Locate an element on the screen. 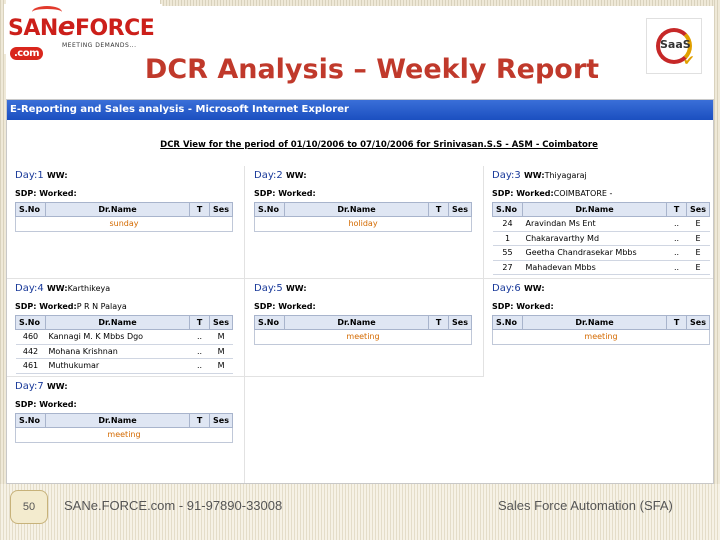 The image size is (720, 540). ww-value: Thiyagaraj is located at coordinates (565, 175).